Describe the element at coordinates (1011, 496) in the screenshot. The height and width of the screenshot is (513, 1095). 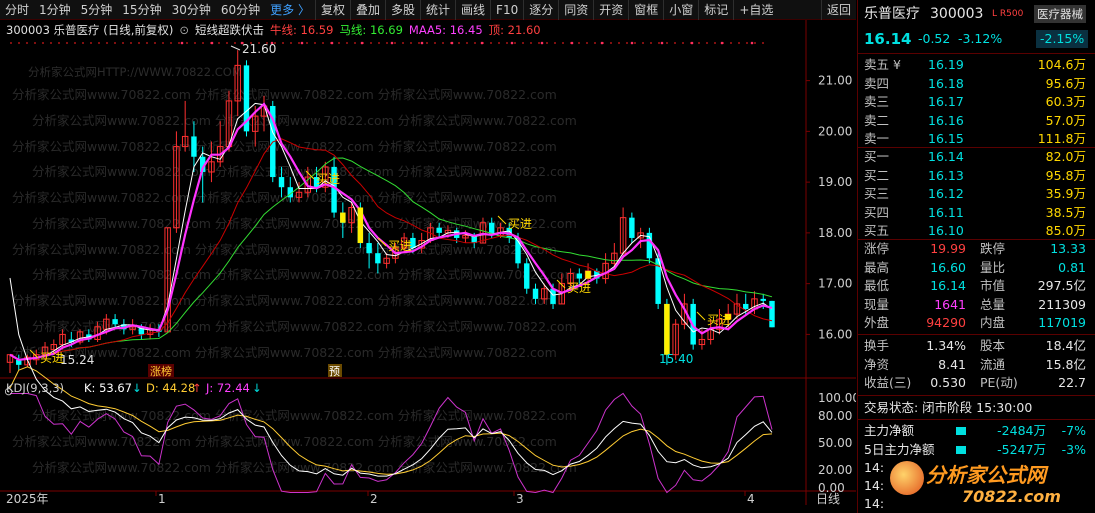
I see `logo-url: 70822.com` at that location.